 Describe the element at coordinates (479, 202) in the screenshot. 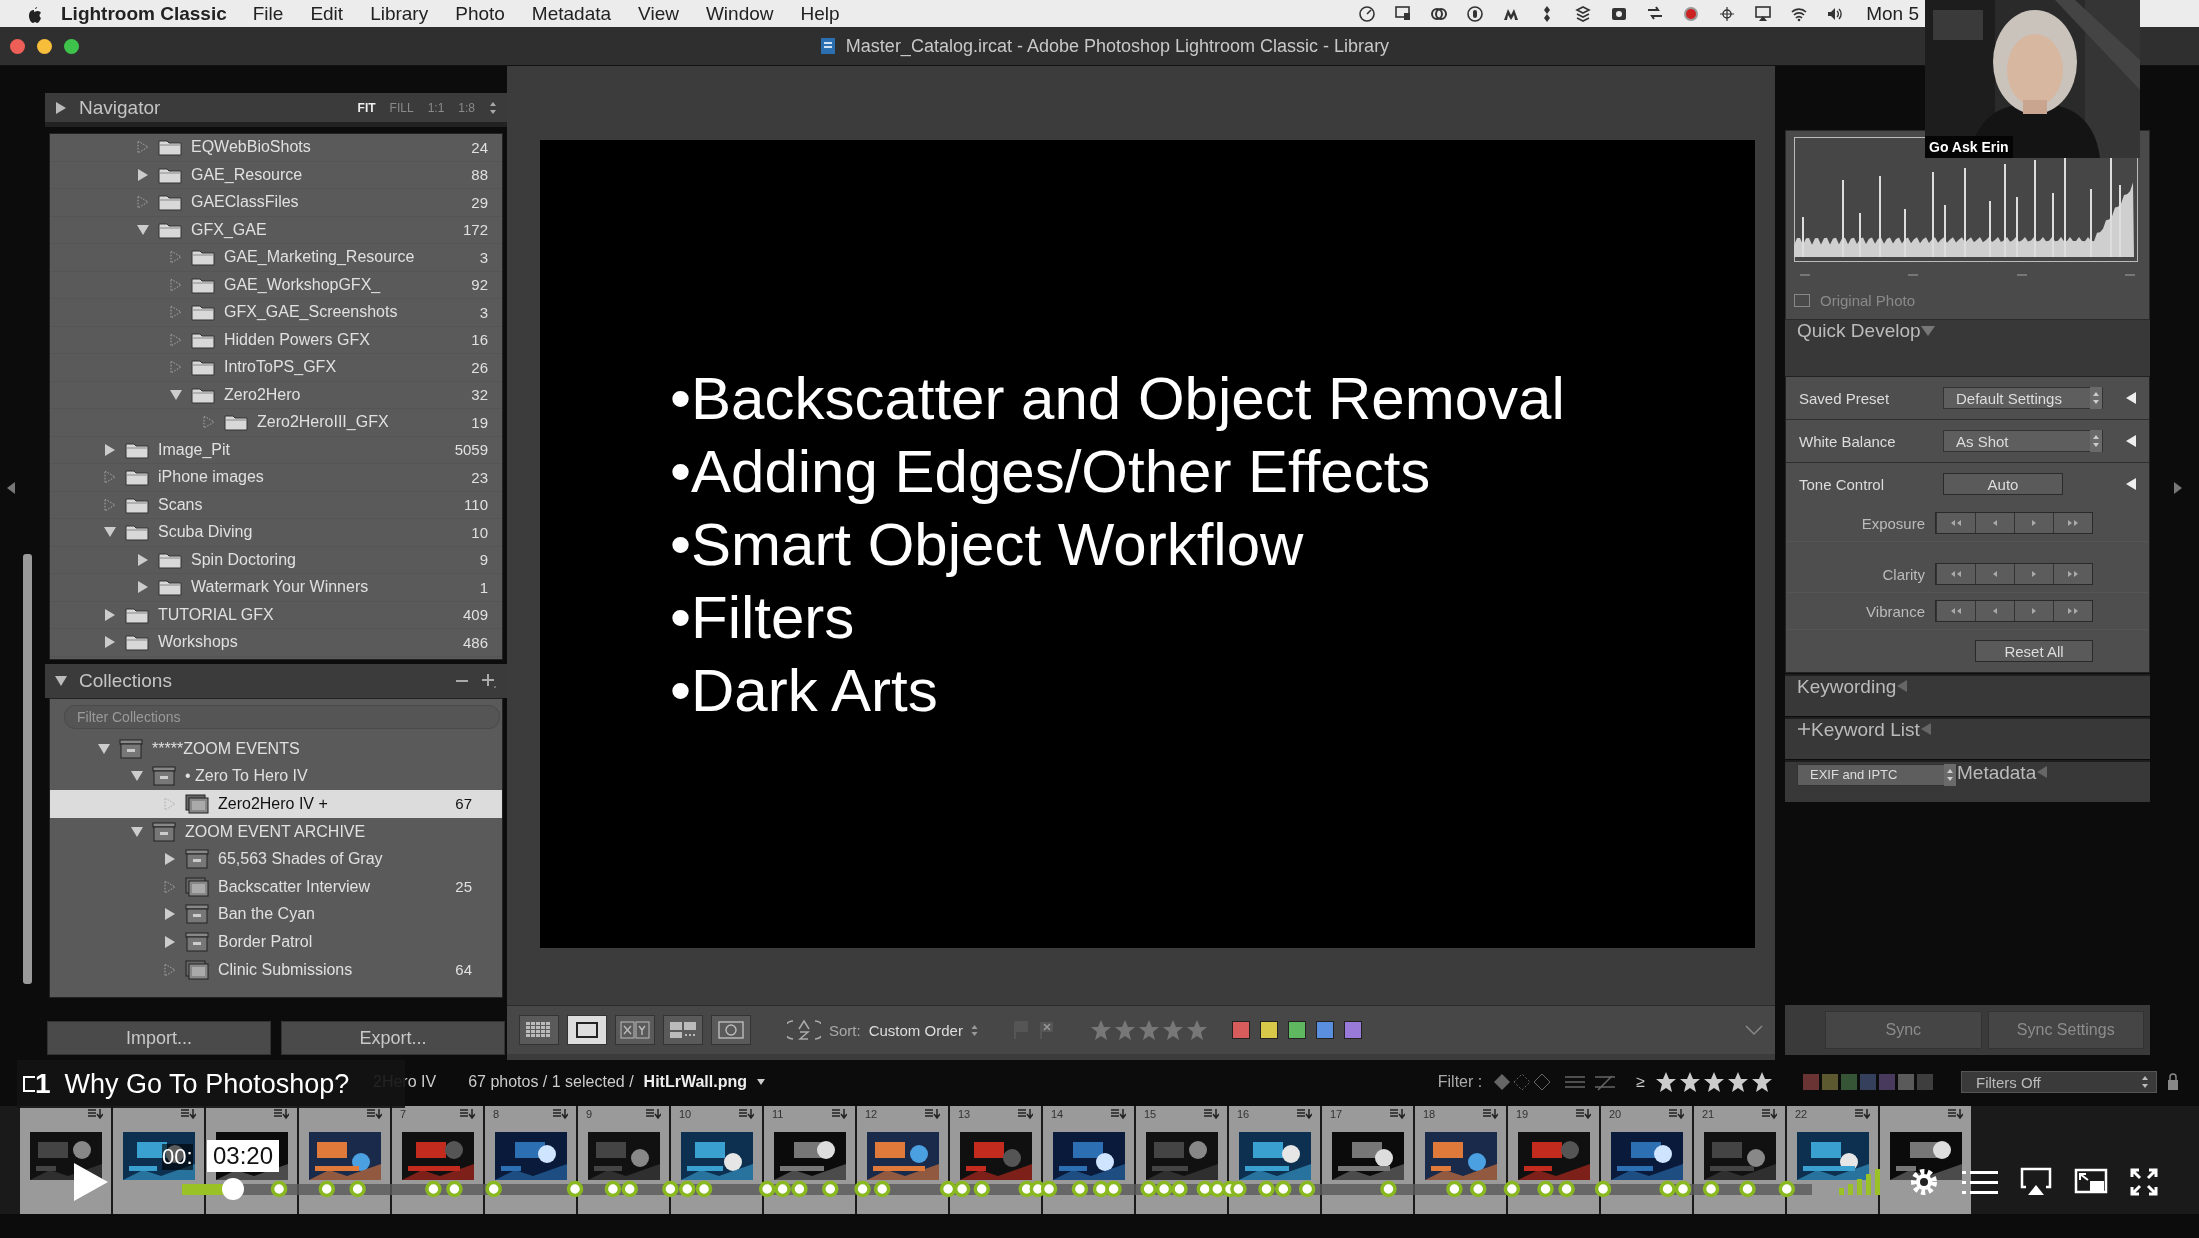

I see `item-count: 29` at that location.